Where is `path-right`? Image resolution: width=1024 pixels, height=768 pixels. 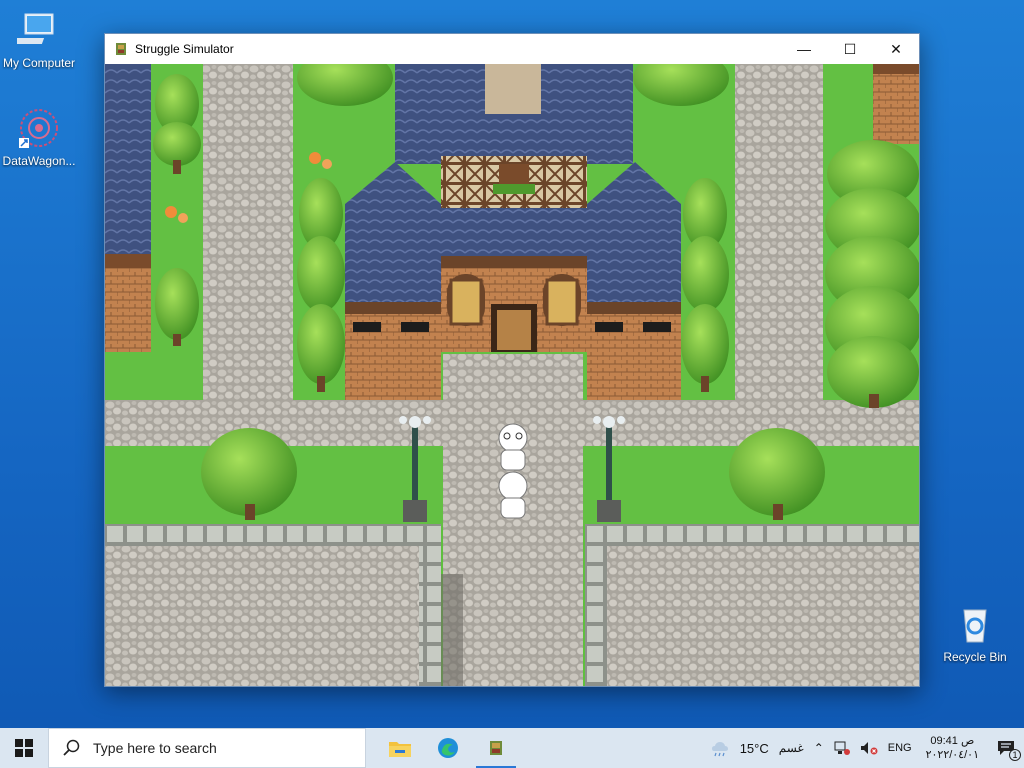 path-right is located at coordinates (779, 254).